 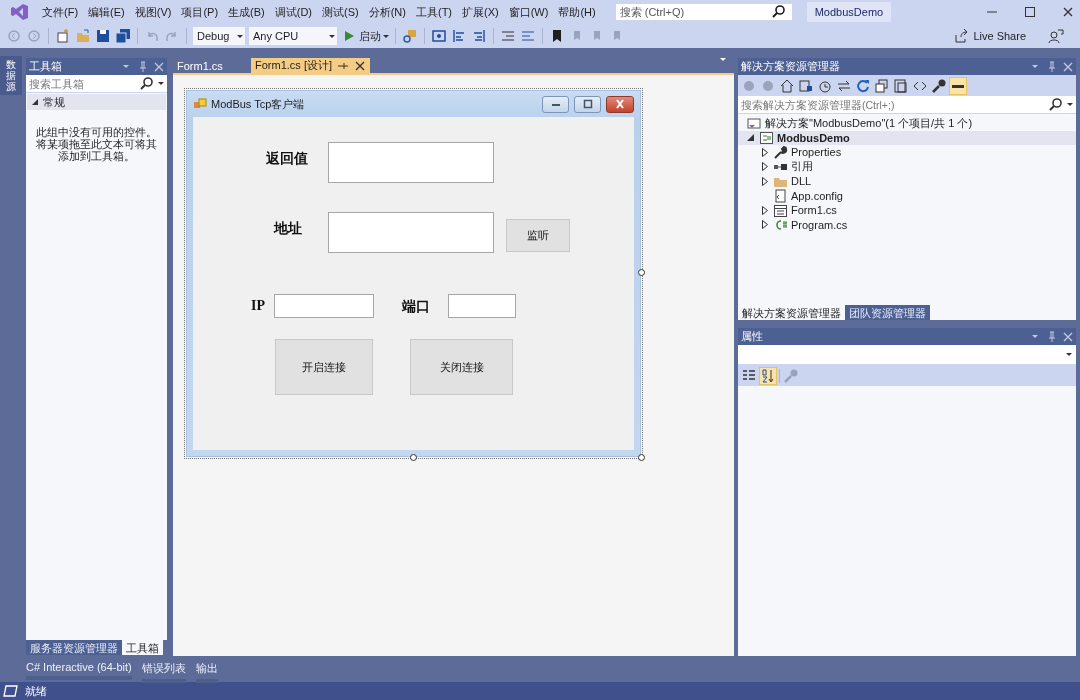 I want to click on status-icon, so click(x=11, y=691).